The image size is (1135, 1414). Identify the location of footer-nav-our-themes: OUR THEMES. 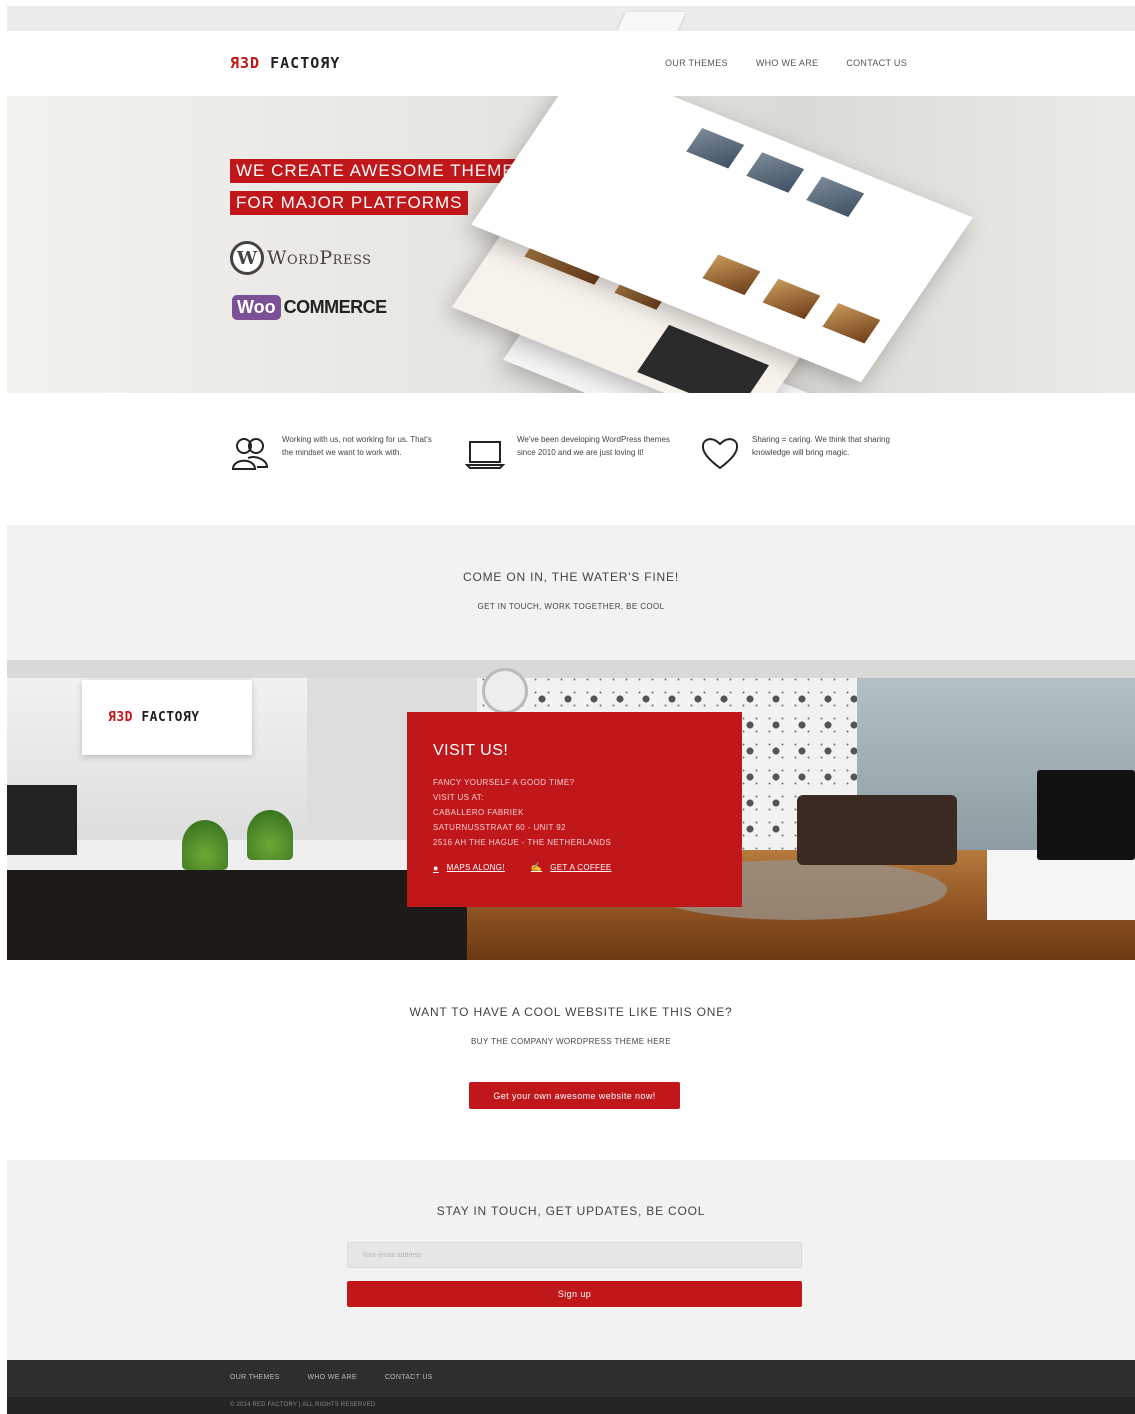
(255, 1377).